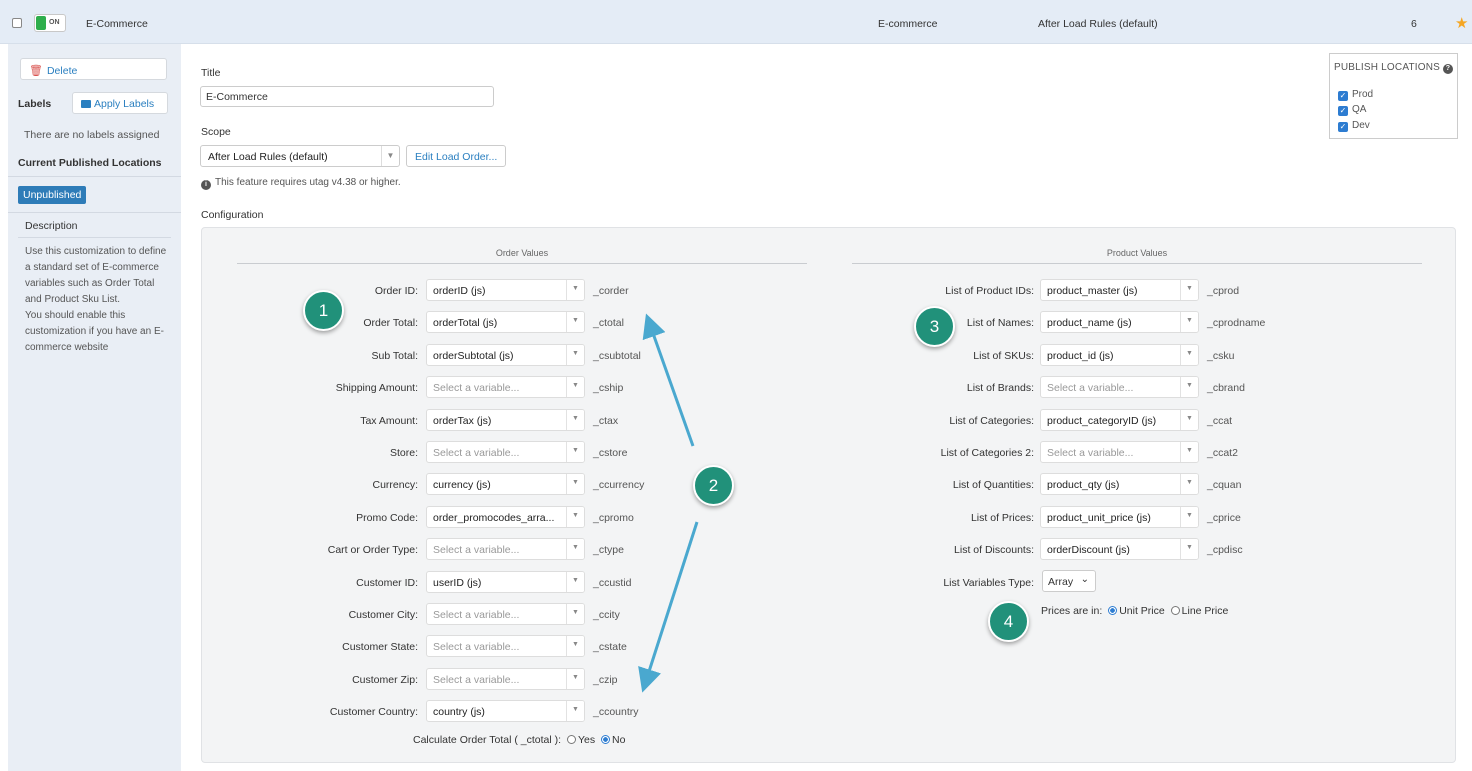 The height and width of the screenshot is (771, 1472). What do you see at coordinates (347, 96) in the screenshot?
I see `title-input: E-Commerce` at bounding box center [347, 96].